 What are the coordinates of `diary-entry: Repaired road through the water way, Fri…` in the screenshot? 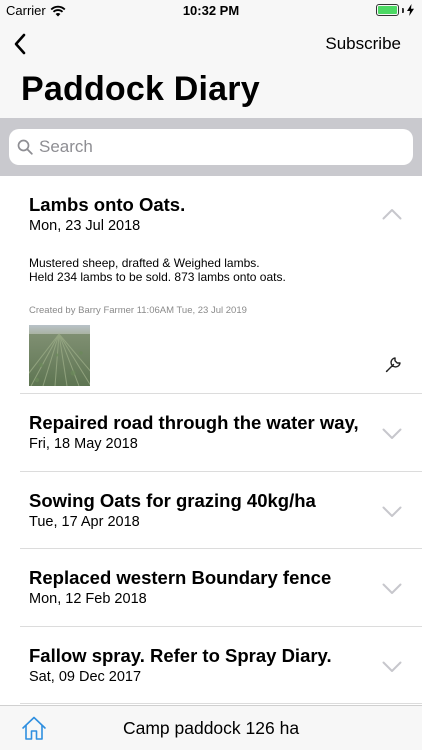 It's located at (221, 433).